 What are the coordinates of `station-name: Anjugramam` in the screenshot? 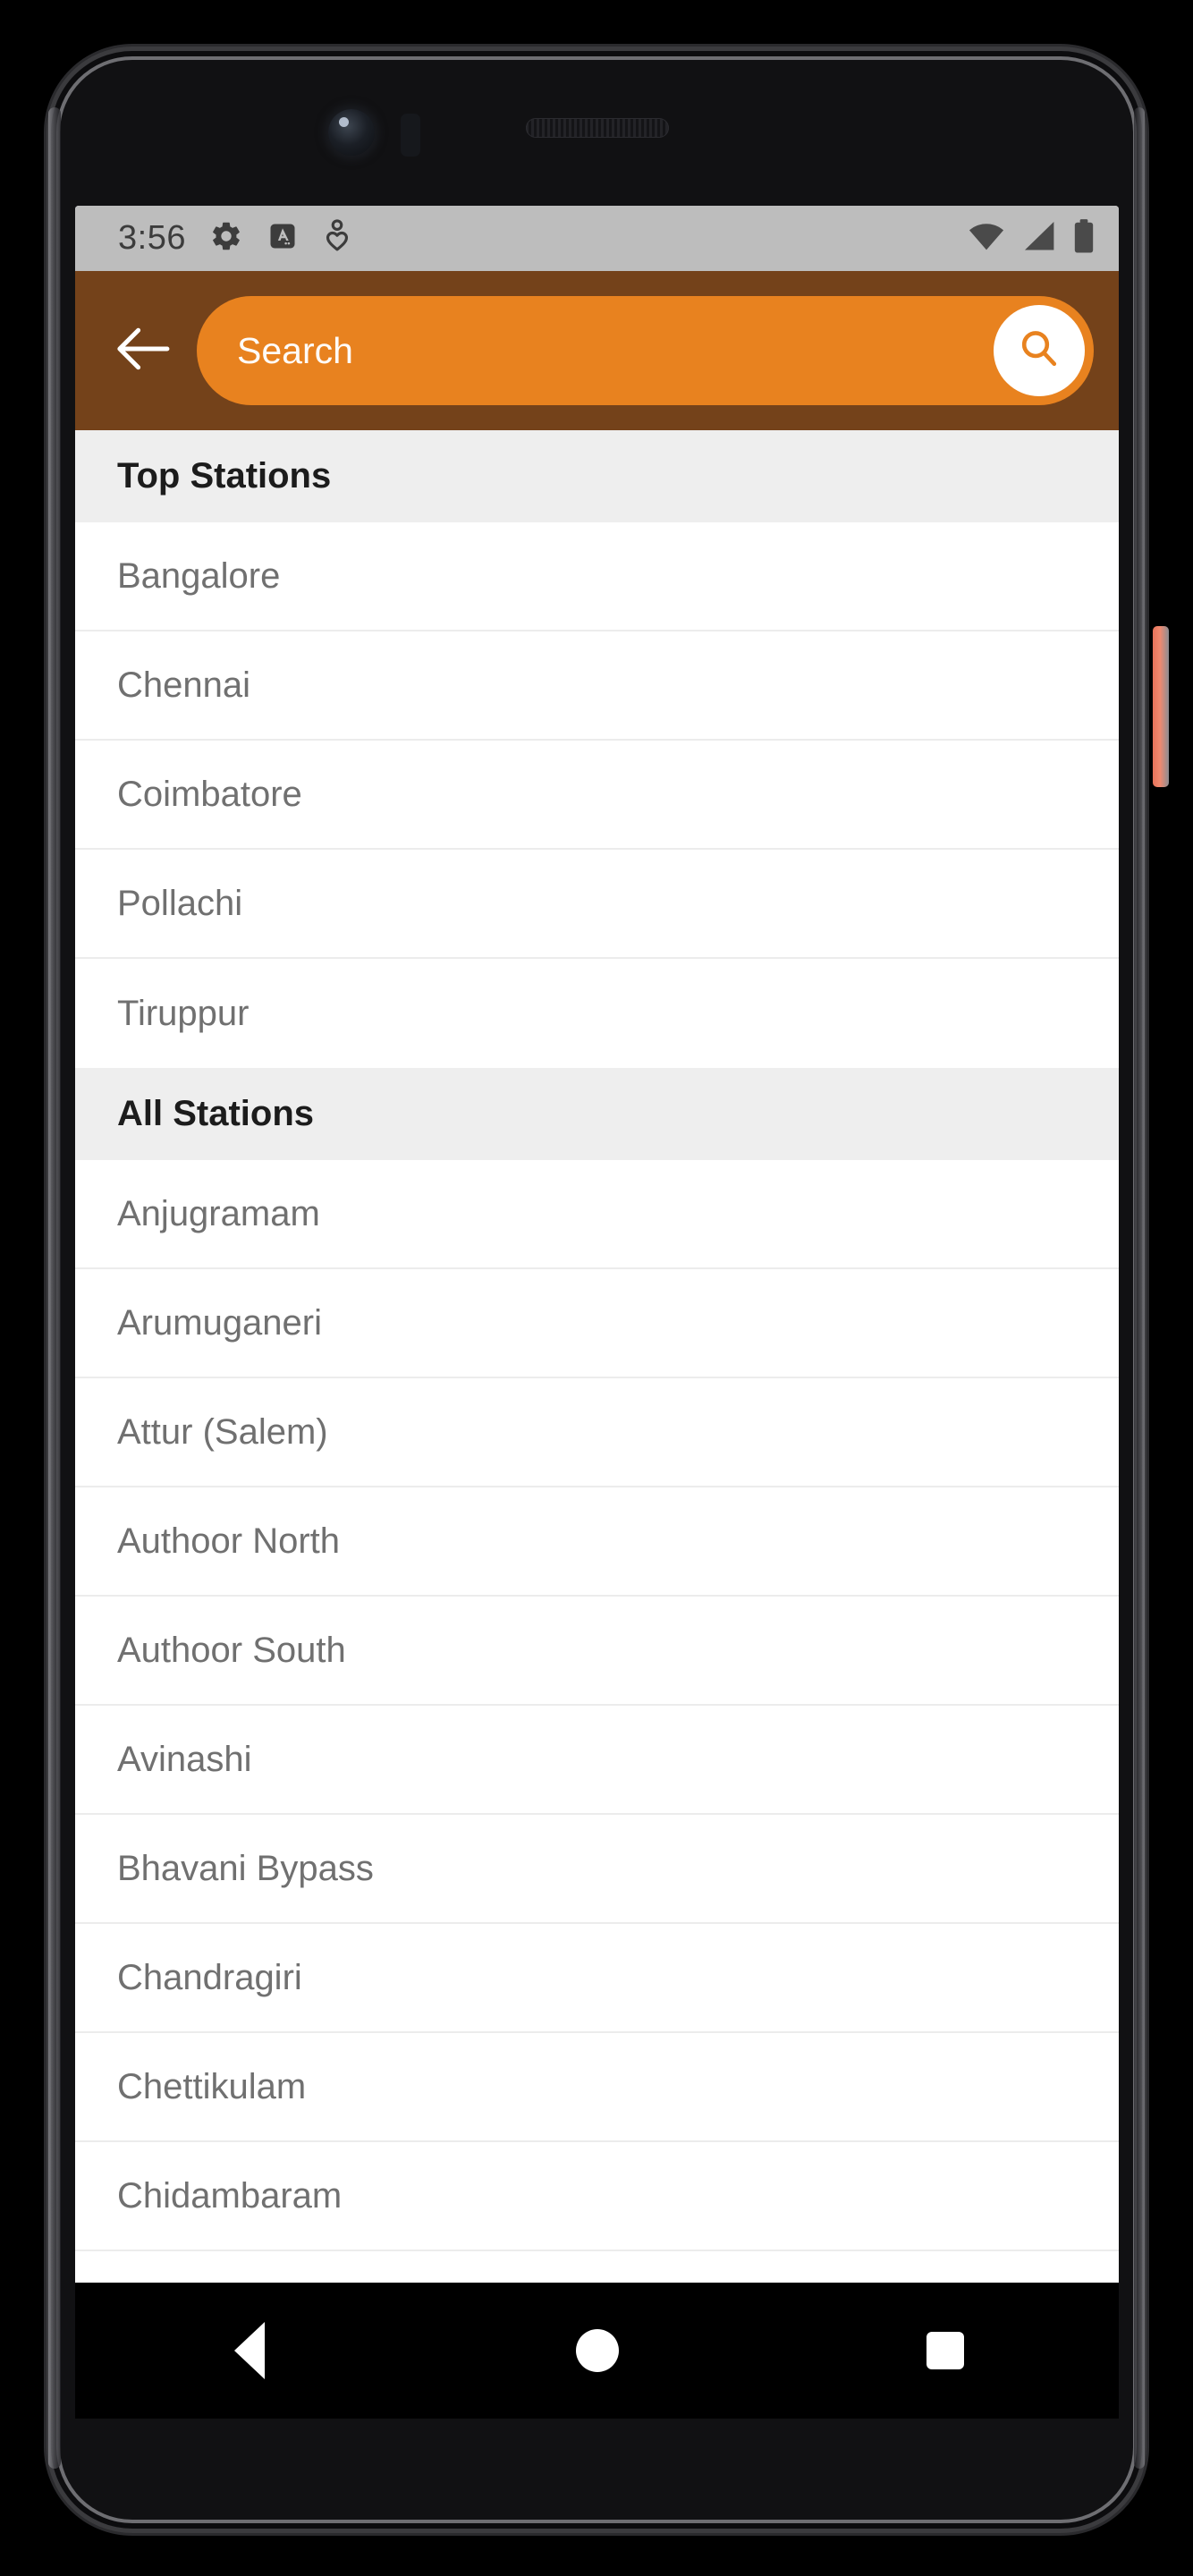 It's located at (218, 1213).